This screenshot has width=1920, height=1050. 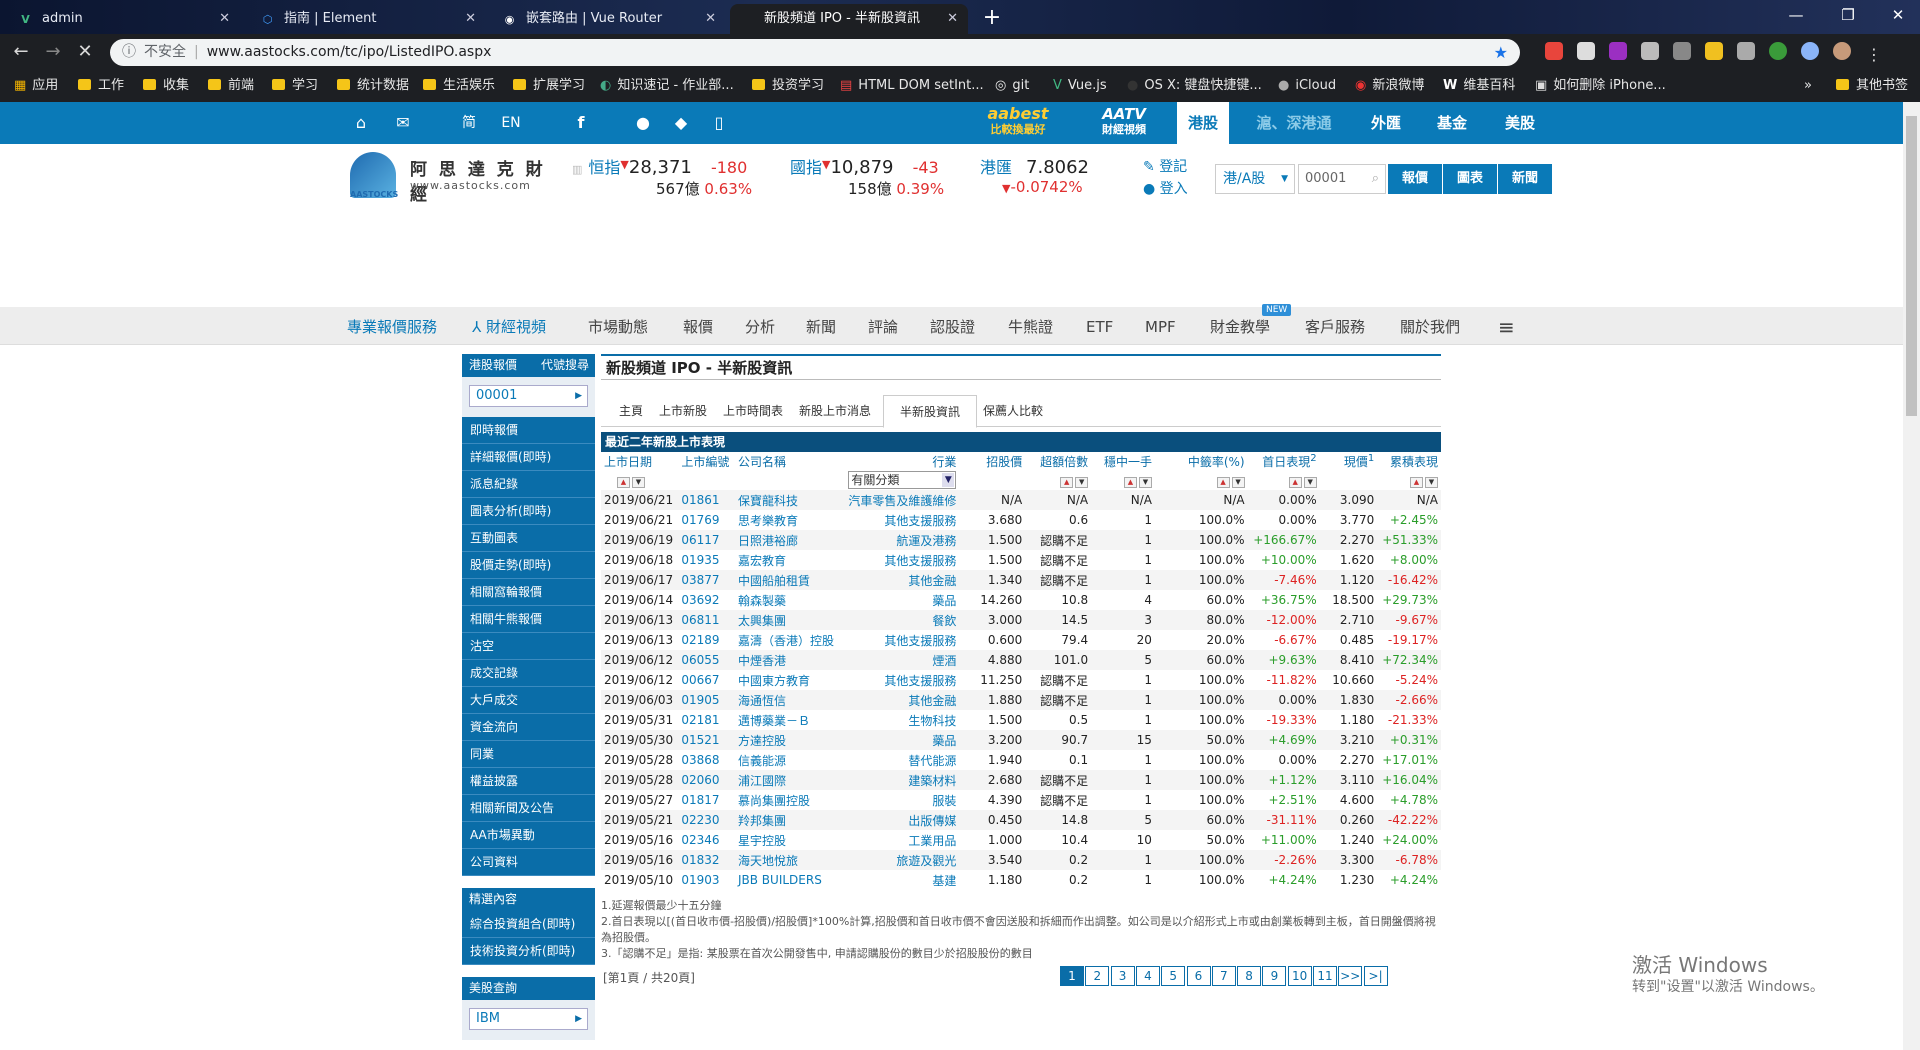 I want to click on cell-company: 翰森製藥, so click(x=788, y=600).